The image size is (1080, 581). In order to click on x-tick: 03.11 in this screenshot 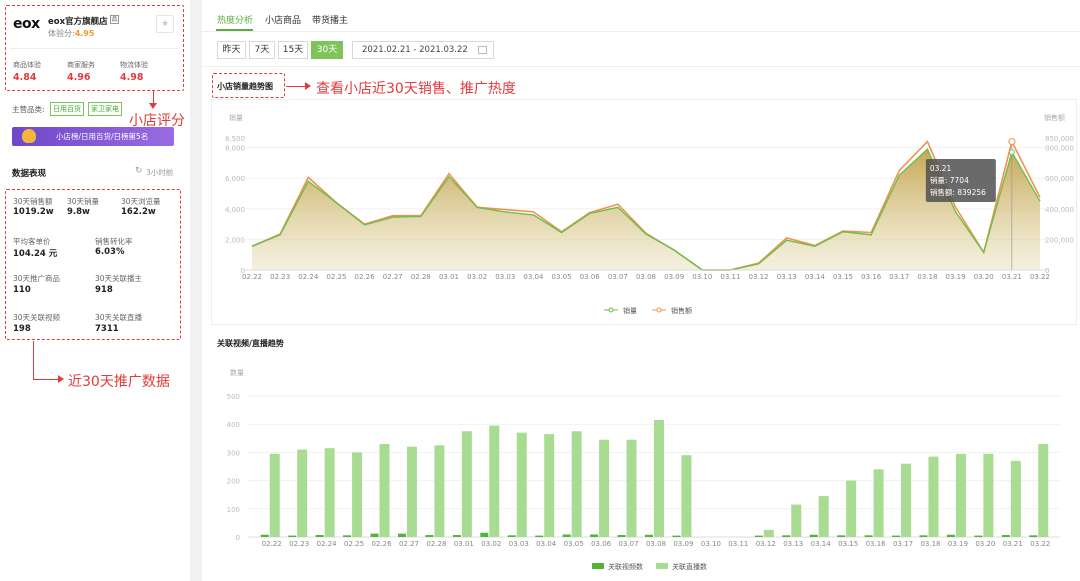, I will do `click(738, 544)`.